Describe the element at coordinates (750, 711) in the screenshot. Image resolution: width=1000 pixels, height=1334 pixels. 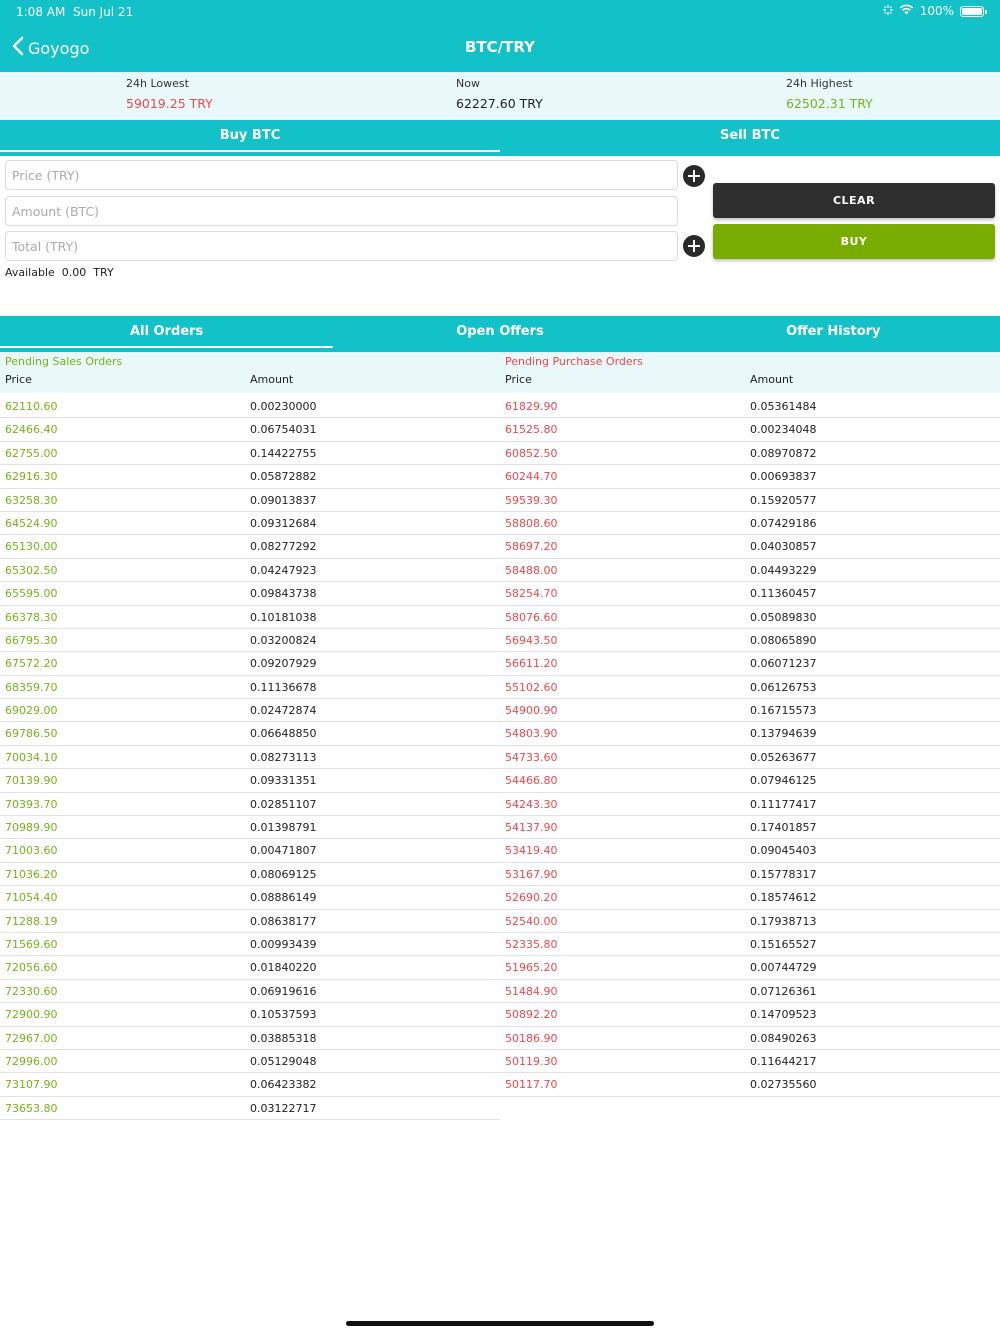
I see `table-row: 54900.90 0.16715573` at that location.